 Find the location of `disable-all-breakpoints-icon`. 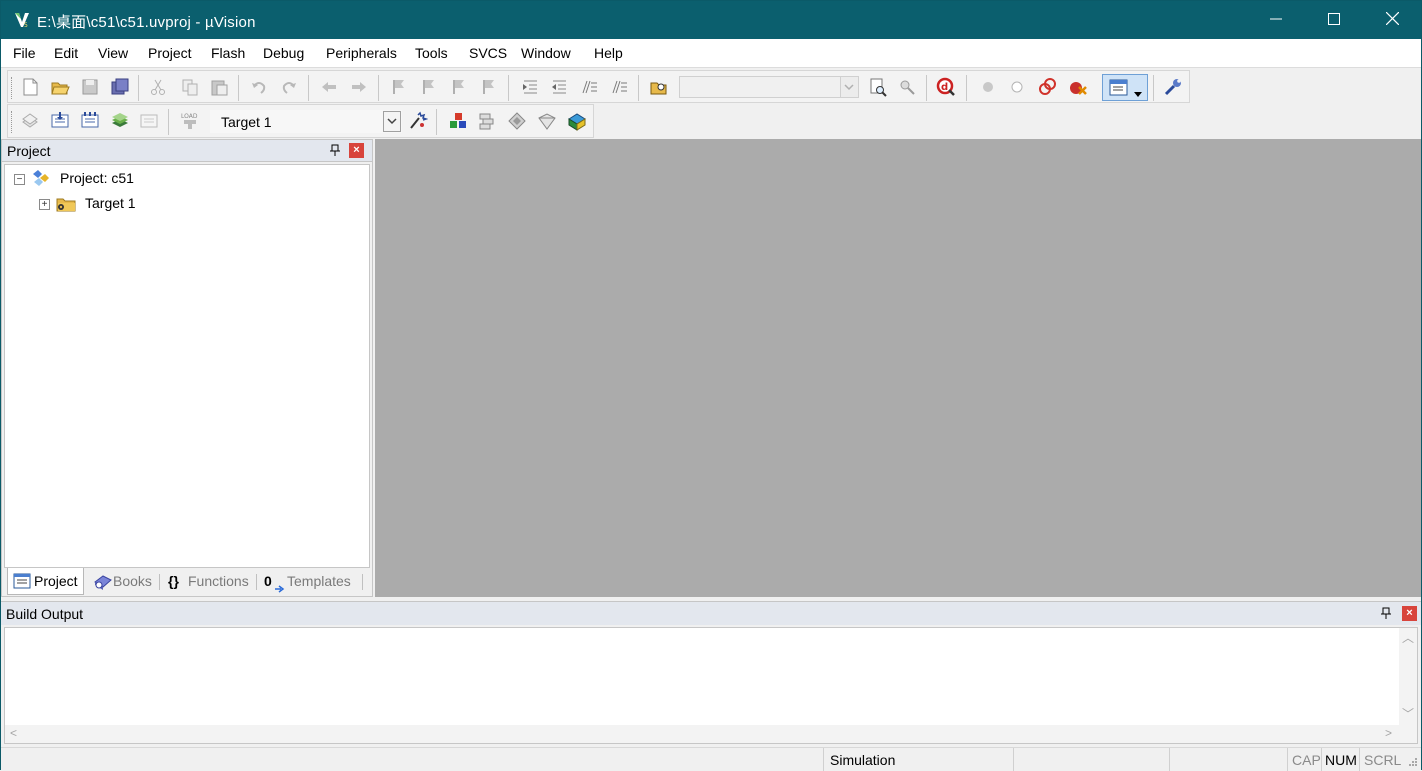

disable-all-breakpoints-icon is located at coordinates (1047, 87).